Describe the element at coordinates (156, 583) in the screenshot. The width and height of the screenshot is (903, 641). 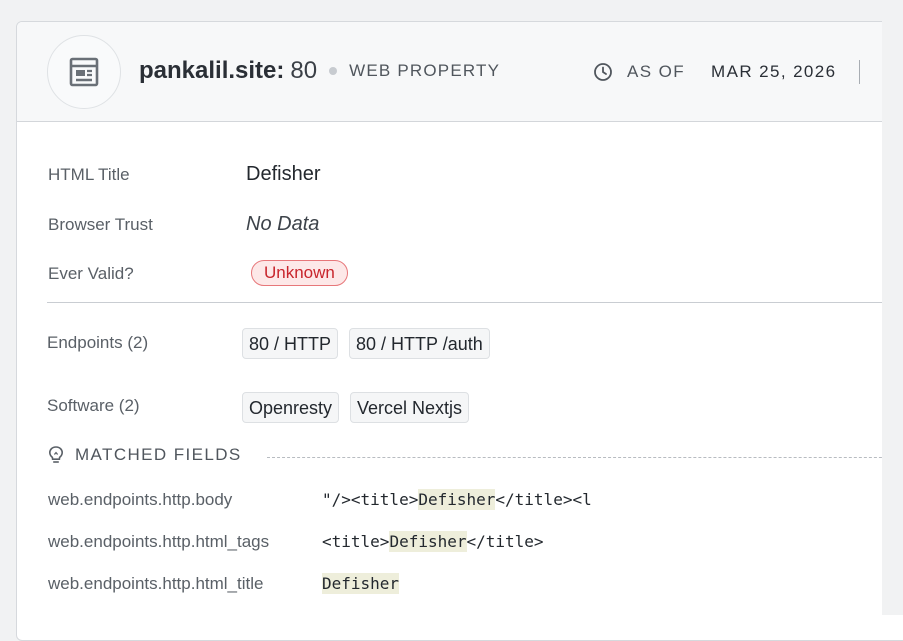
I see `matched-field-name: web.endpoints.http.html_title` at that location.